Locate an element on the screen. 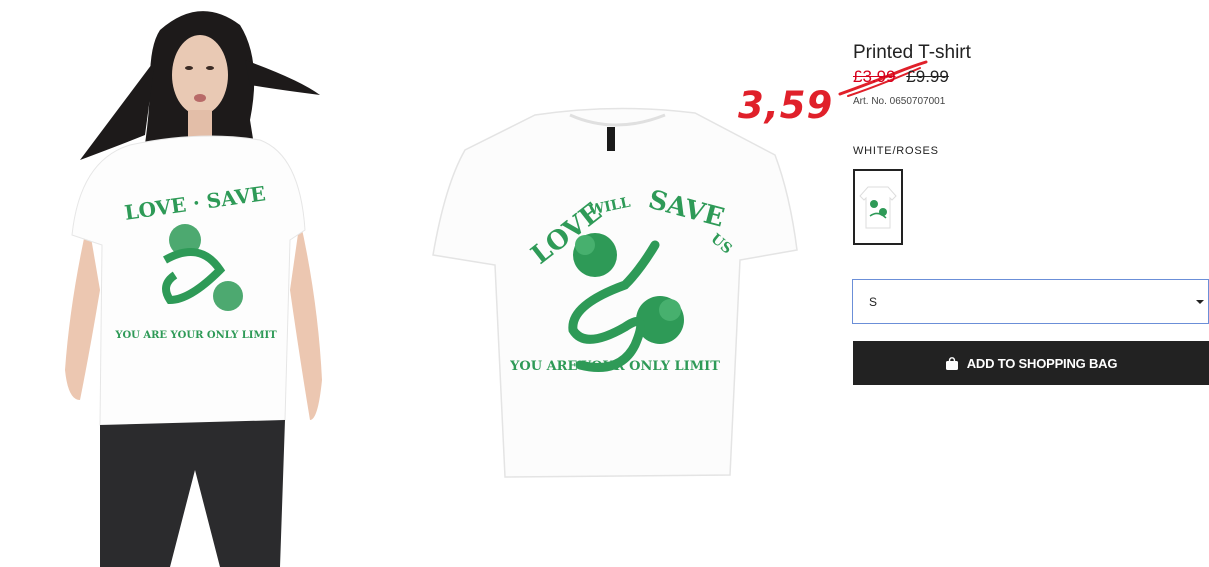 Image resolution: width=1209 pixels, height=567 pixels. svg-text: YOU ARE YOUR ONLY LIMIT is located at coordinates (195, 335).